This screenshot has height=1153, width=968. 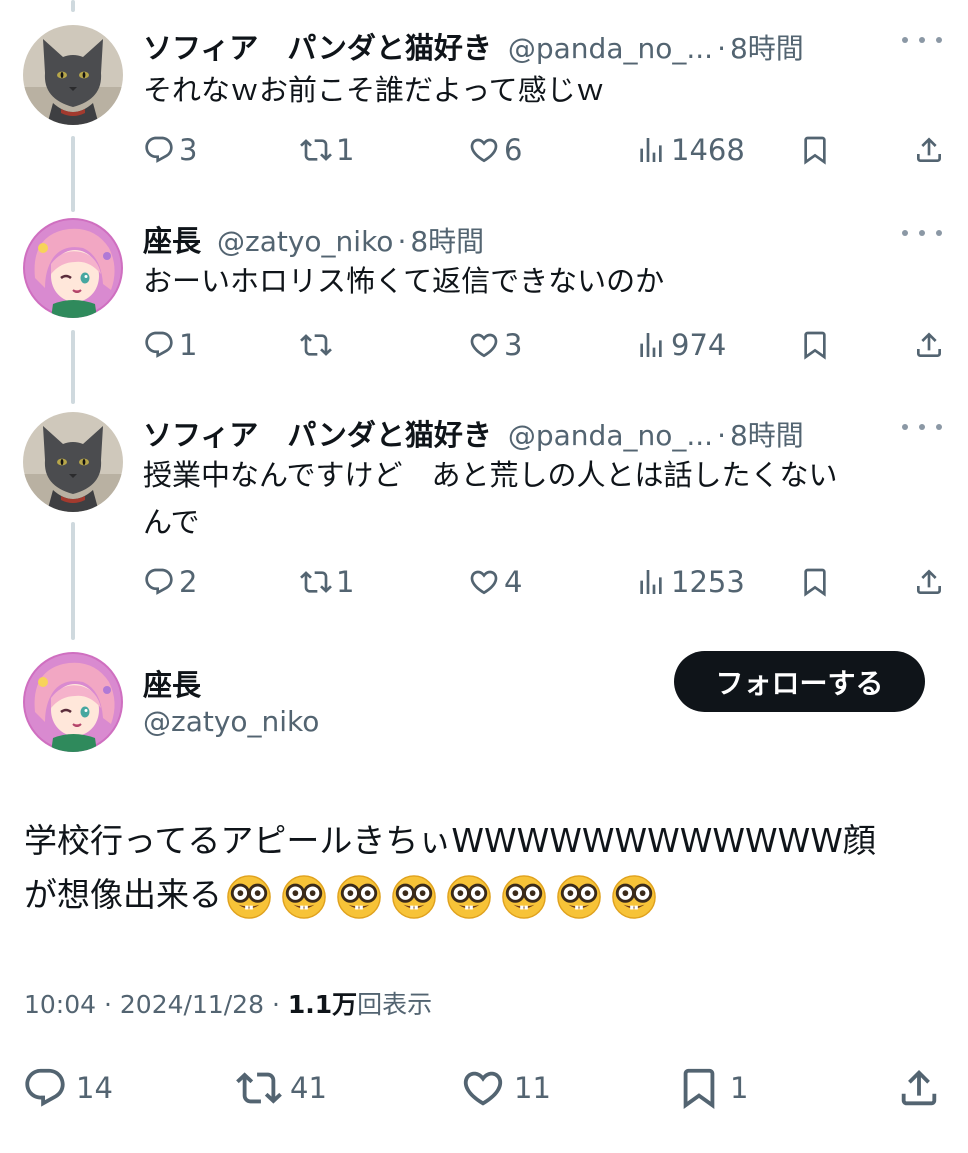 I want to click on post-date: 2024/11/28, so click(x=192, y=1004).